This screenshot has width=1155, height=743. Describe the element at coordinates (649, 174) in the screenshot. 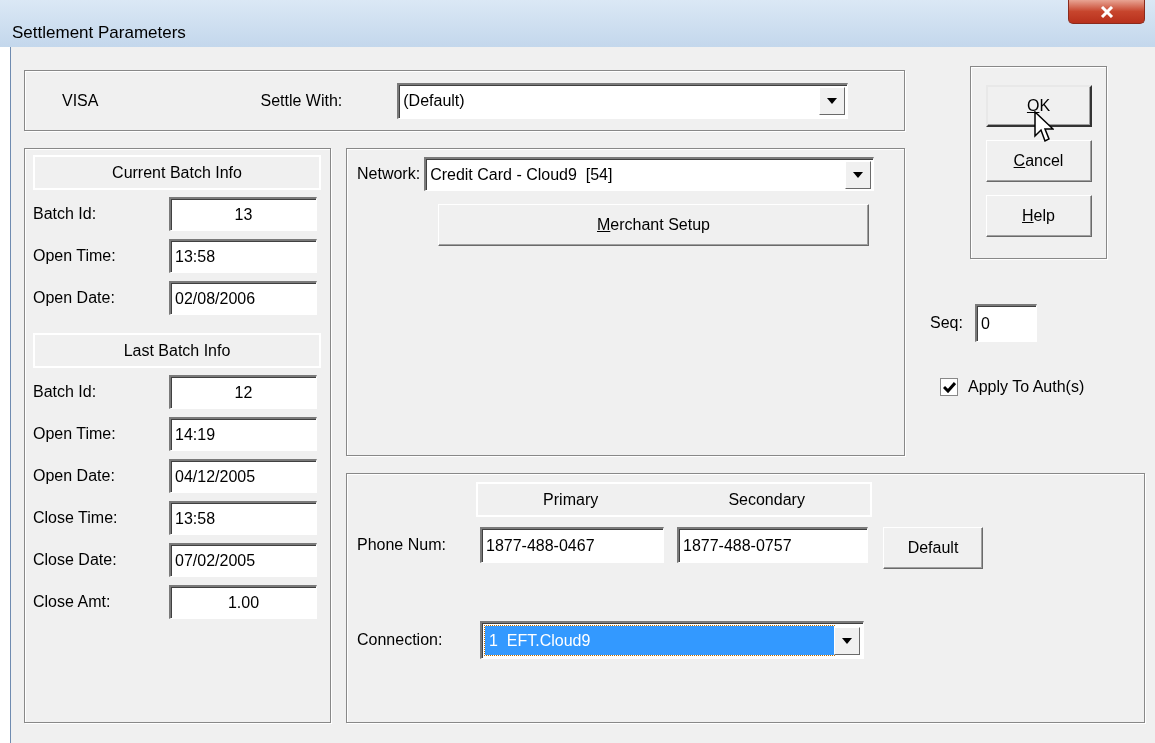

I see `dropdown-field: Credit Card - Cloud9 [54]` at that location.